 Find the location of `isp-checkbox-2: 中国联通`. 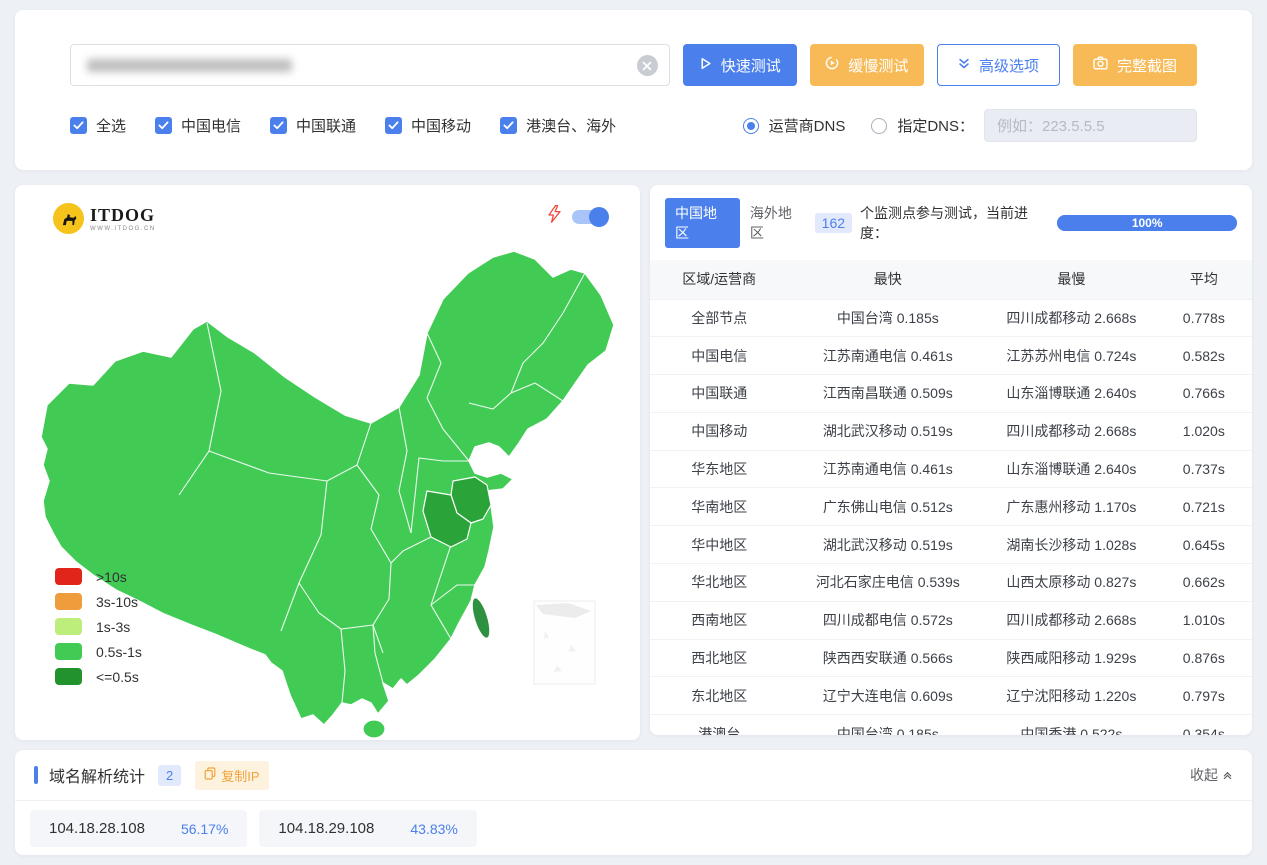

isp-checkbox-2: 中国联通 is located at coordinates (313, 125).